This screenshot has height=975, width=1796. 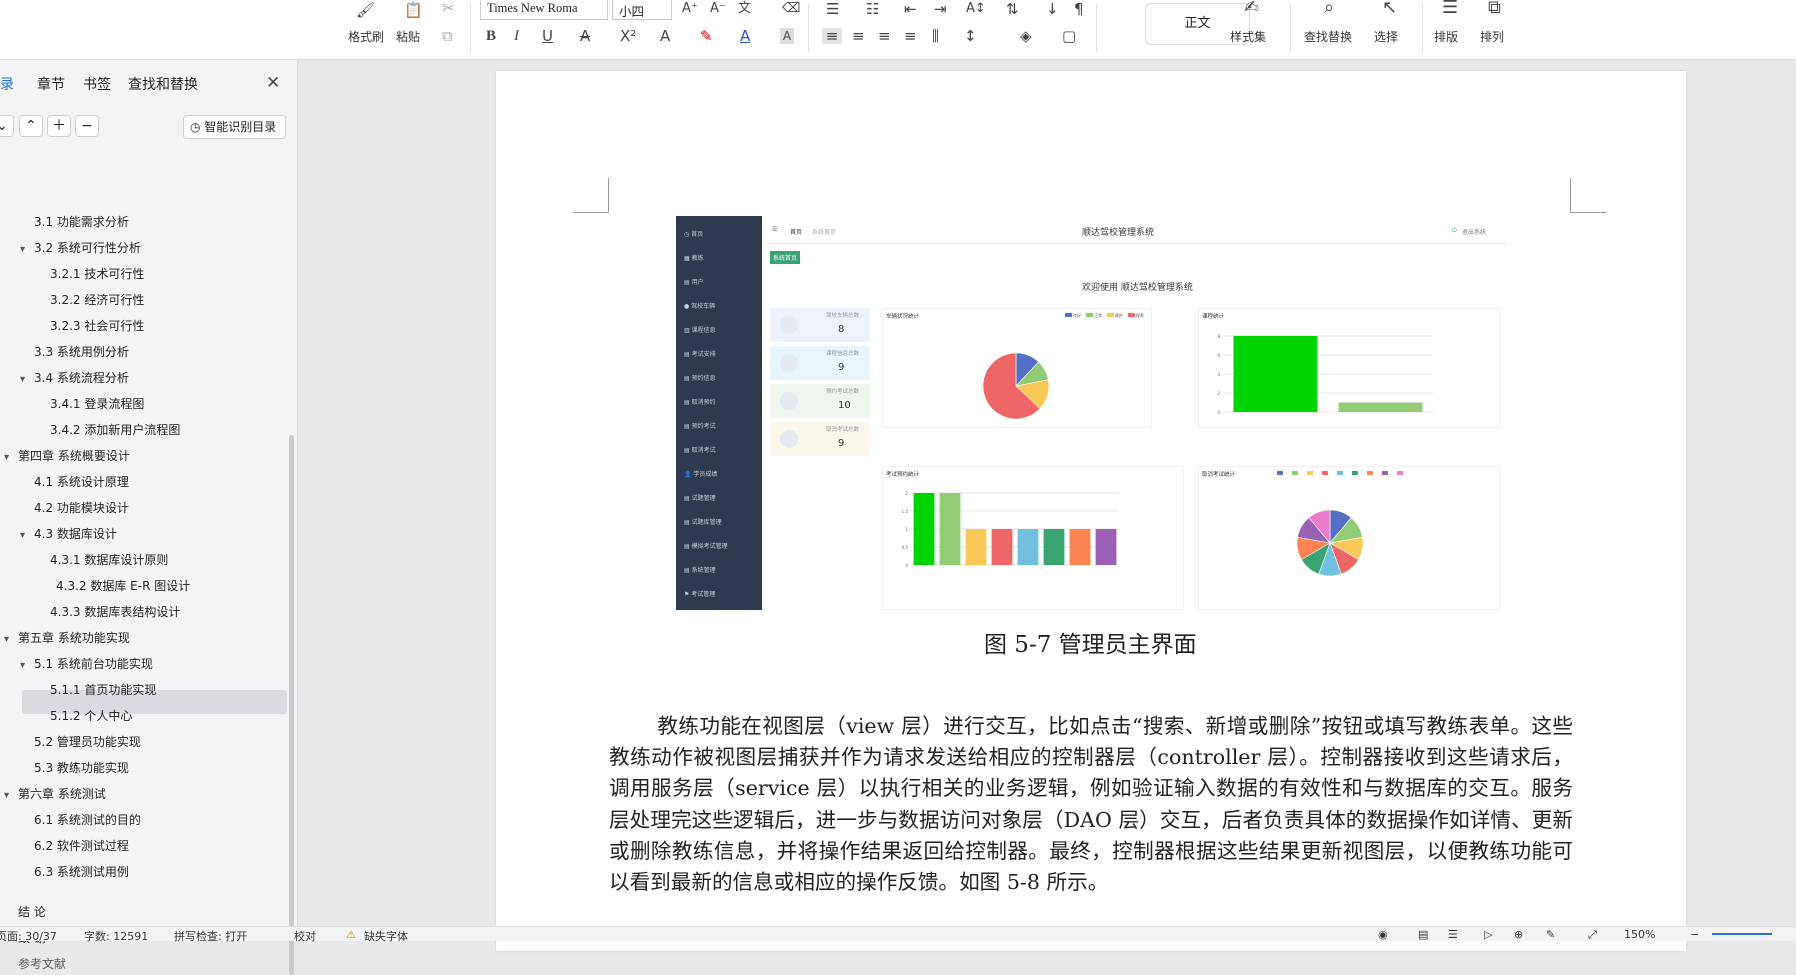 I want to click on web-view-icon: ⊕, so click(x=1518, y=934).